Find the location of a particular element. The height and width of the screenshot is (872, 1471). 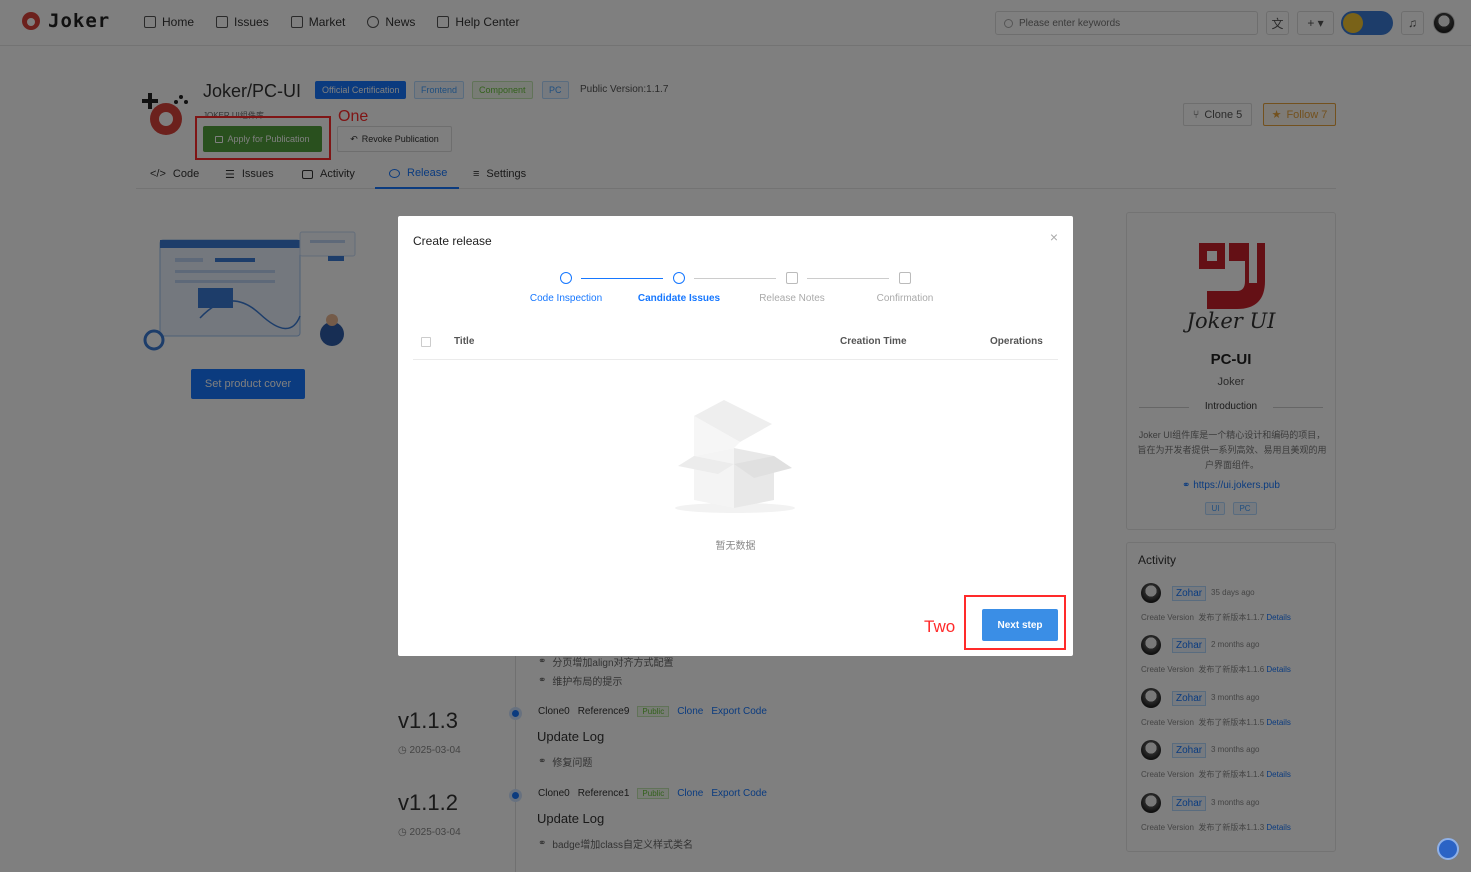

step-label: Confirmation is located at coordinates (905, 298).